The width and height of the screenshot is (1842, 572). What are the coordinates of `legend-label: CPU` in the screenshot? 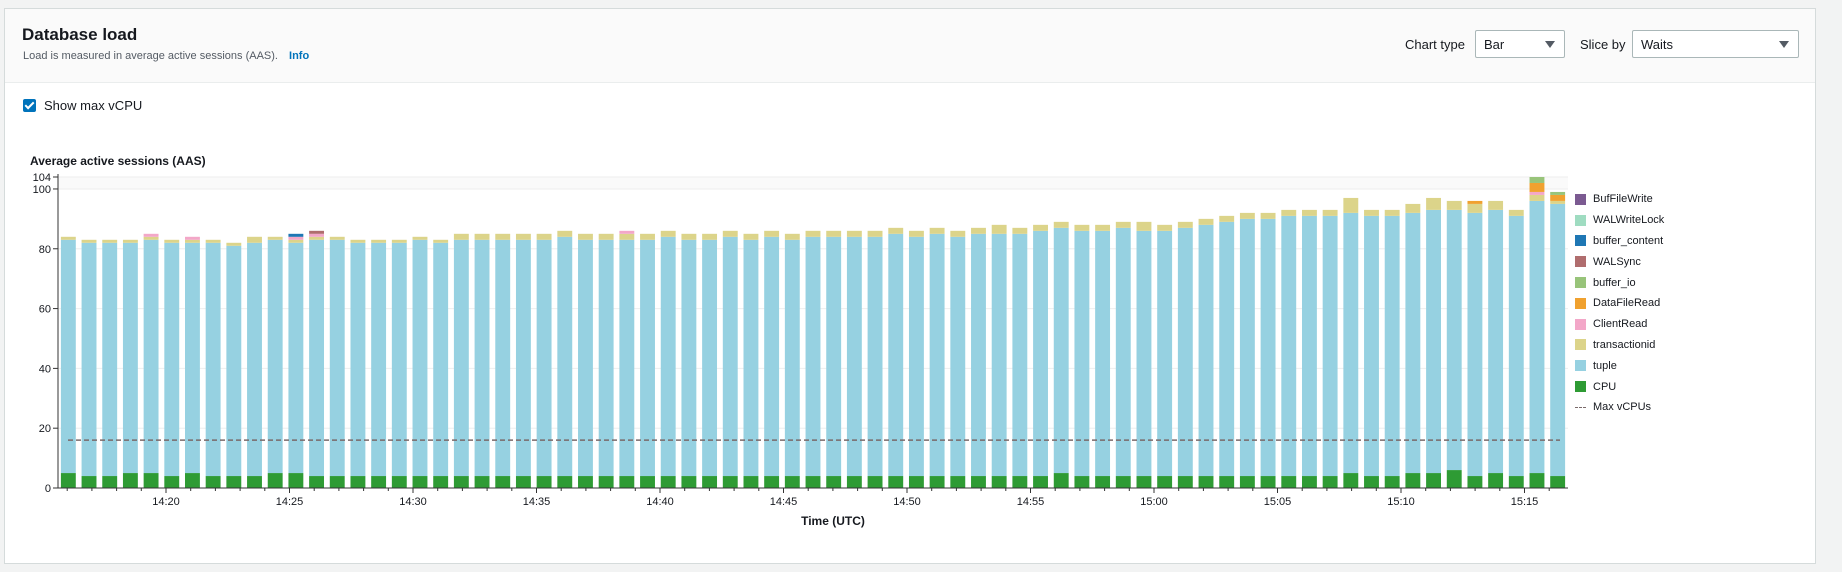 It's located at (1605, 386).